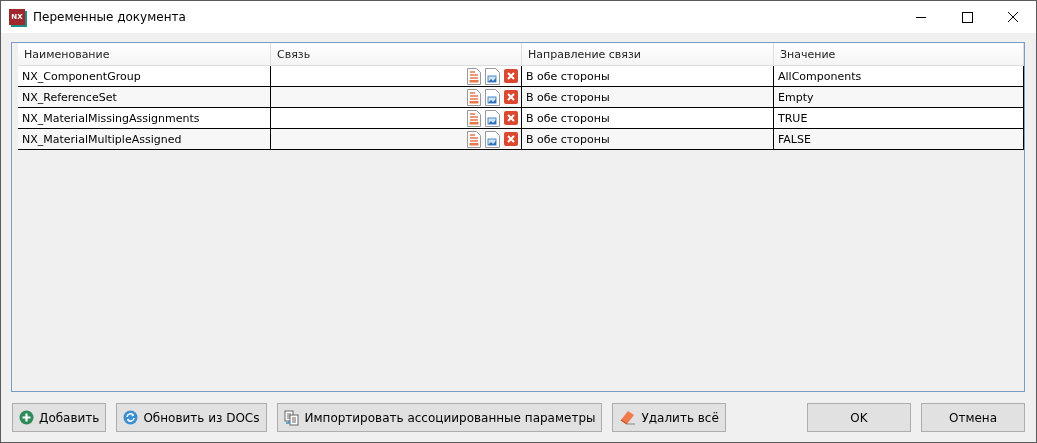 This screenshot has height=443, width=1037. I want to click on refresh-icon, so click(131, 417).